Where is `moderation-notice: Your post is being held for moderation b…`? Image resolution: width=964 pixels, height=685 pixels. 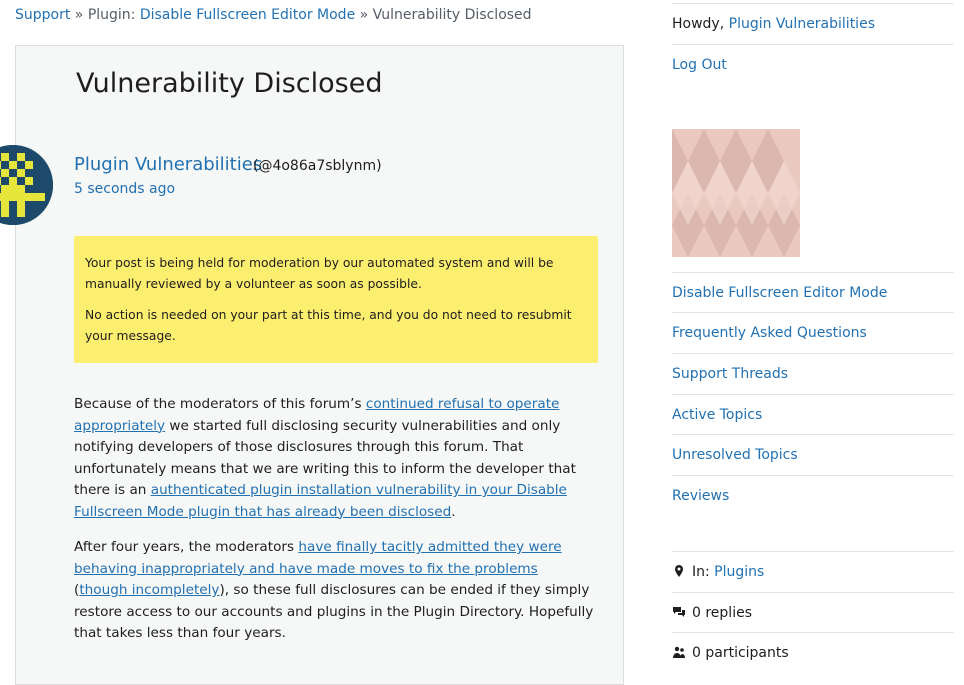 moderation-notice: Your post is being held for moderation b… is located at coordinates (336, 299).